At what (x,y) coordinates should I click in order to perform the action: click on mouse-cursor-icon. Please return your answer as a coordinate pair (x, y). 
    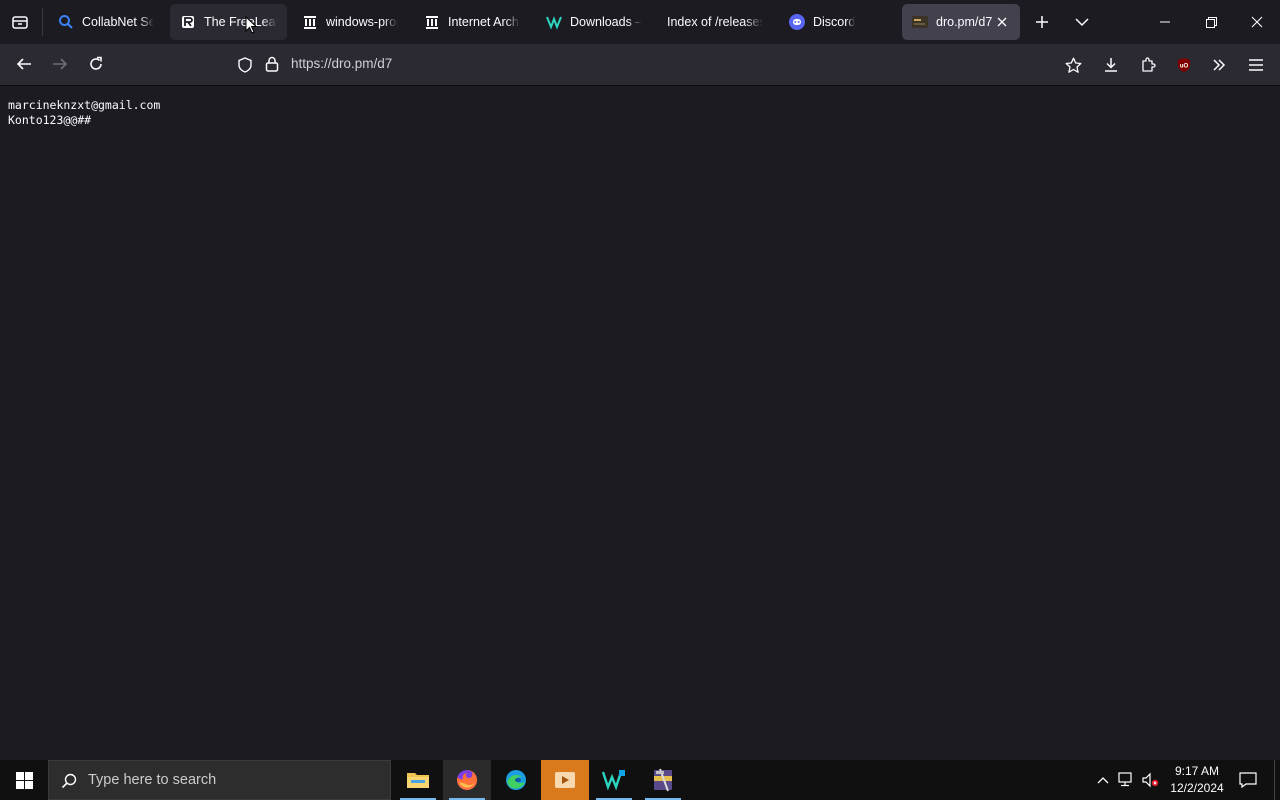
    Looking at the image, I should click on (251, 25).